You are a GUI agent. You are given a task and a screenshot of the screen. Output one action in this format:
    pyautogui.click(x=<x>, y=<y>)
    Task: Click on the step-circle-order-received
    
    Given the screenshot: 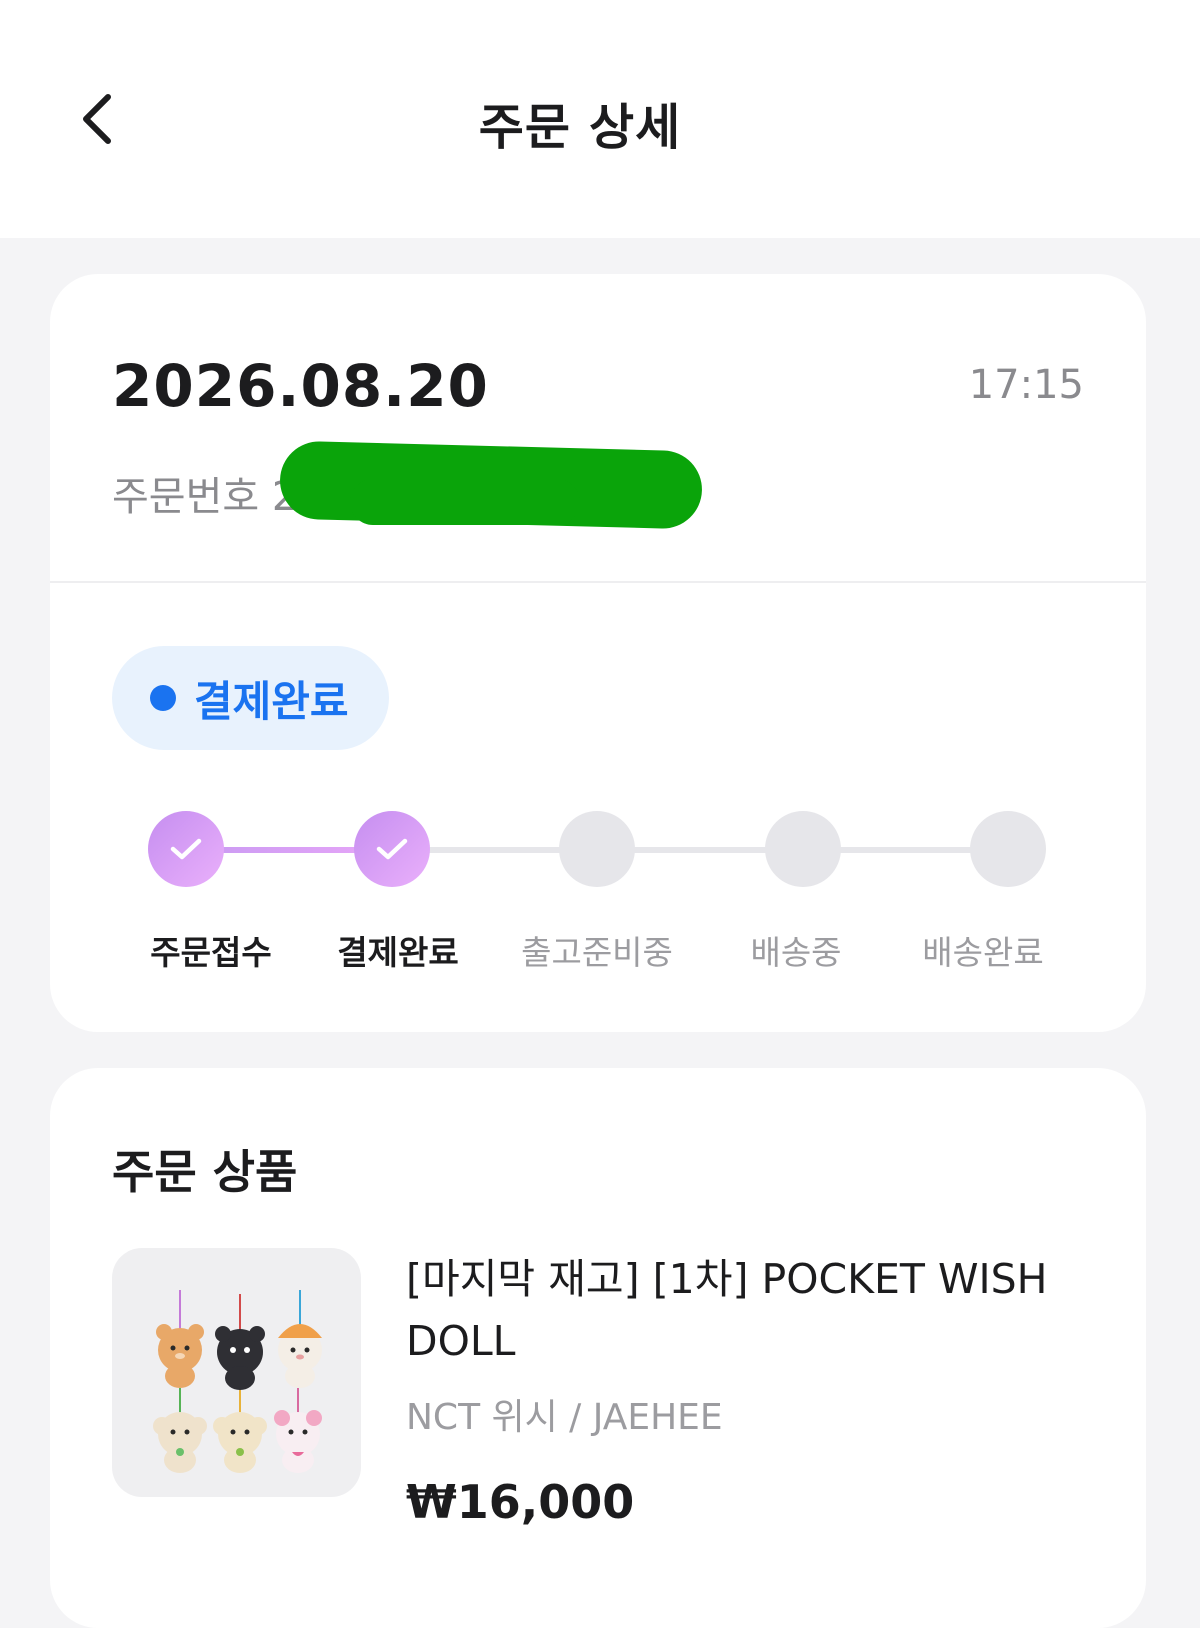 What is the action you would take?
    pyautogui.click(x=186, y=849)
    